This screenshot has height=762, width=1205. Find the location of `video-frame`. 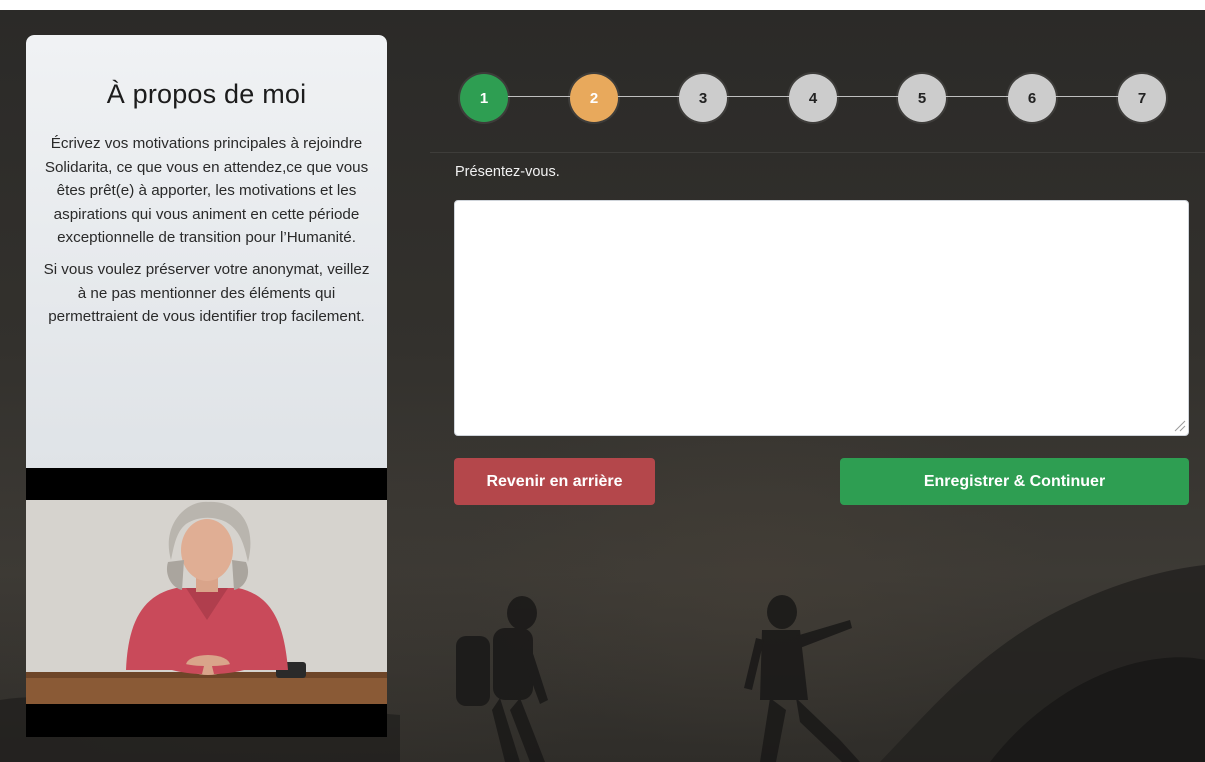

video-frame is located at coordinates (206, 602).